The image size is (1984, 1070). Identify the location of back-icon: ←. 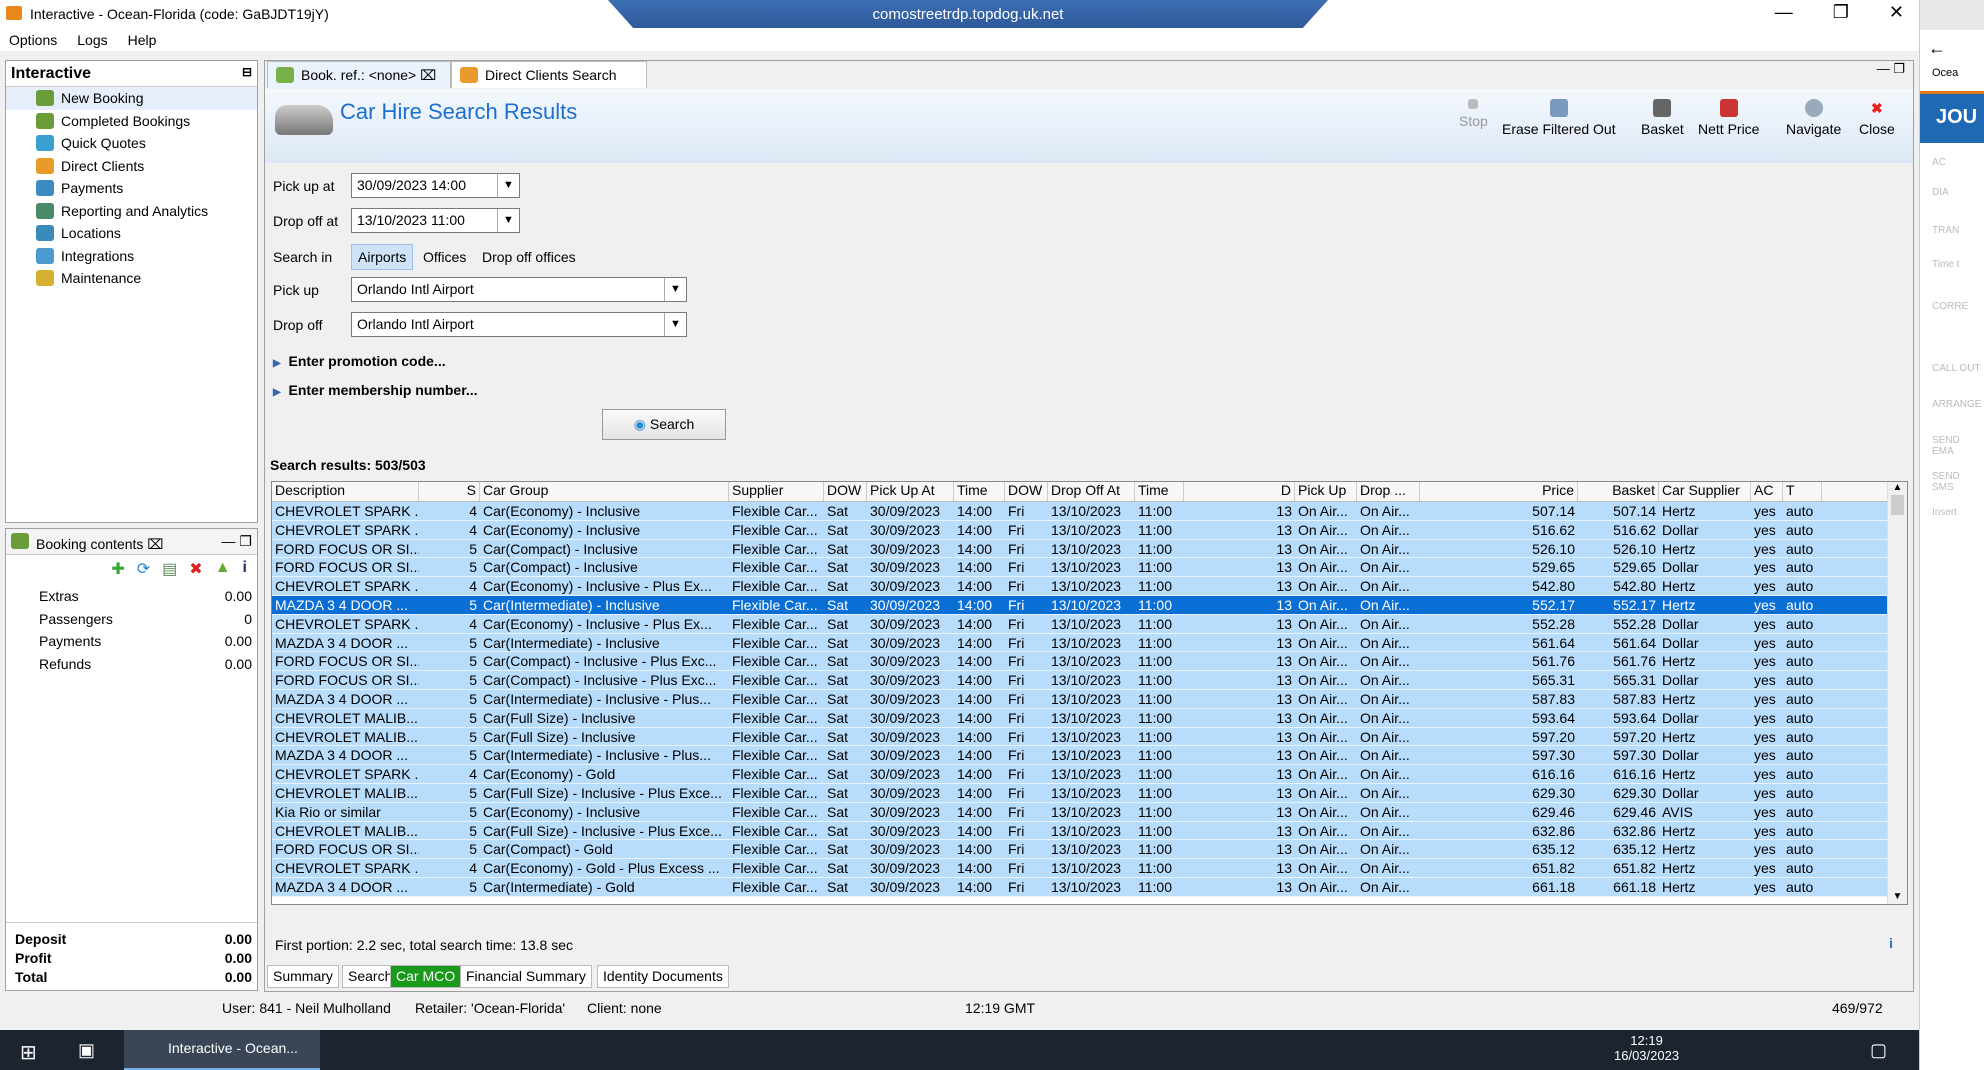
(1952, 48).